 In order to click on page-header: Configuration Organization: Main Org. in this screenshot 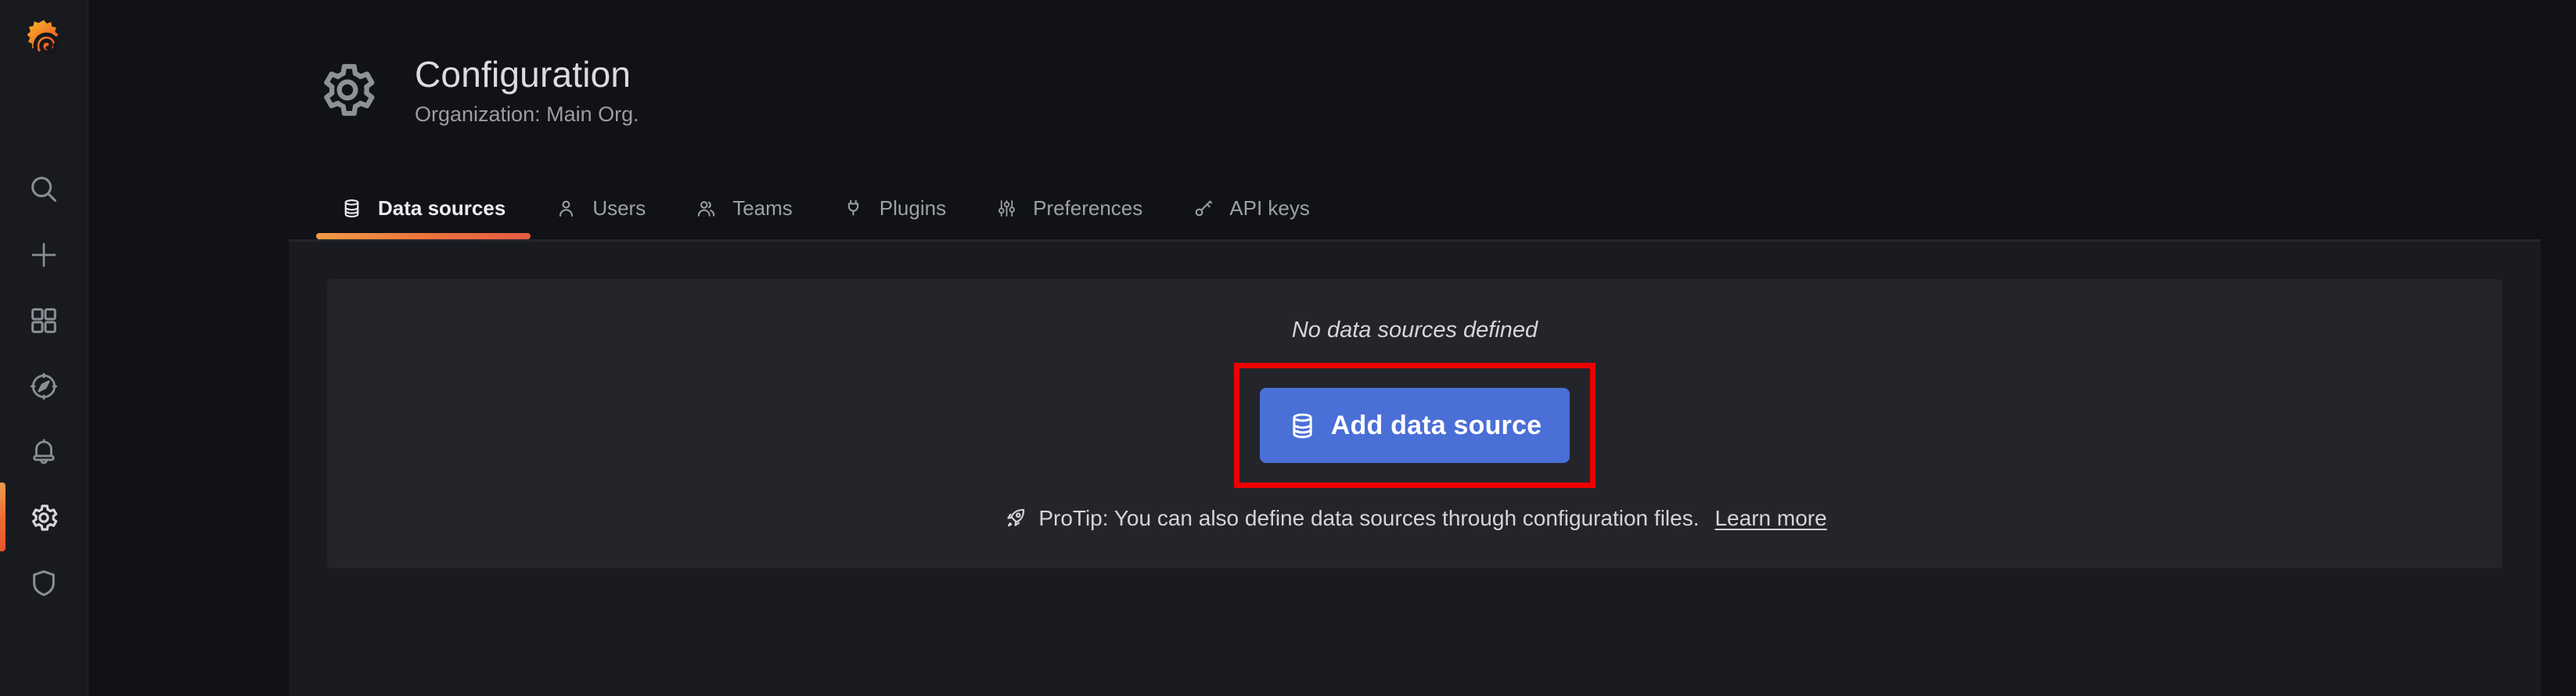, I will do `click(478, 90)`.